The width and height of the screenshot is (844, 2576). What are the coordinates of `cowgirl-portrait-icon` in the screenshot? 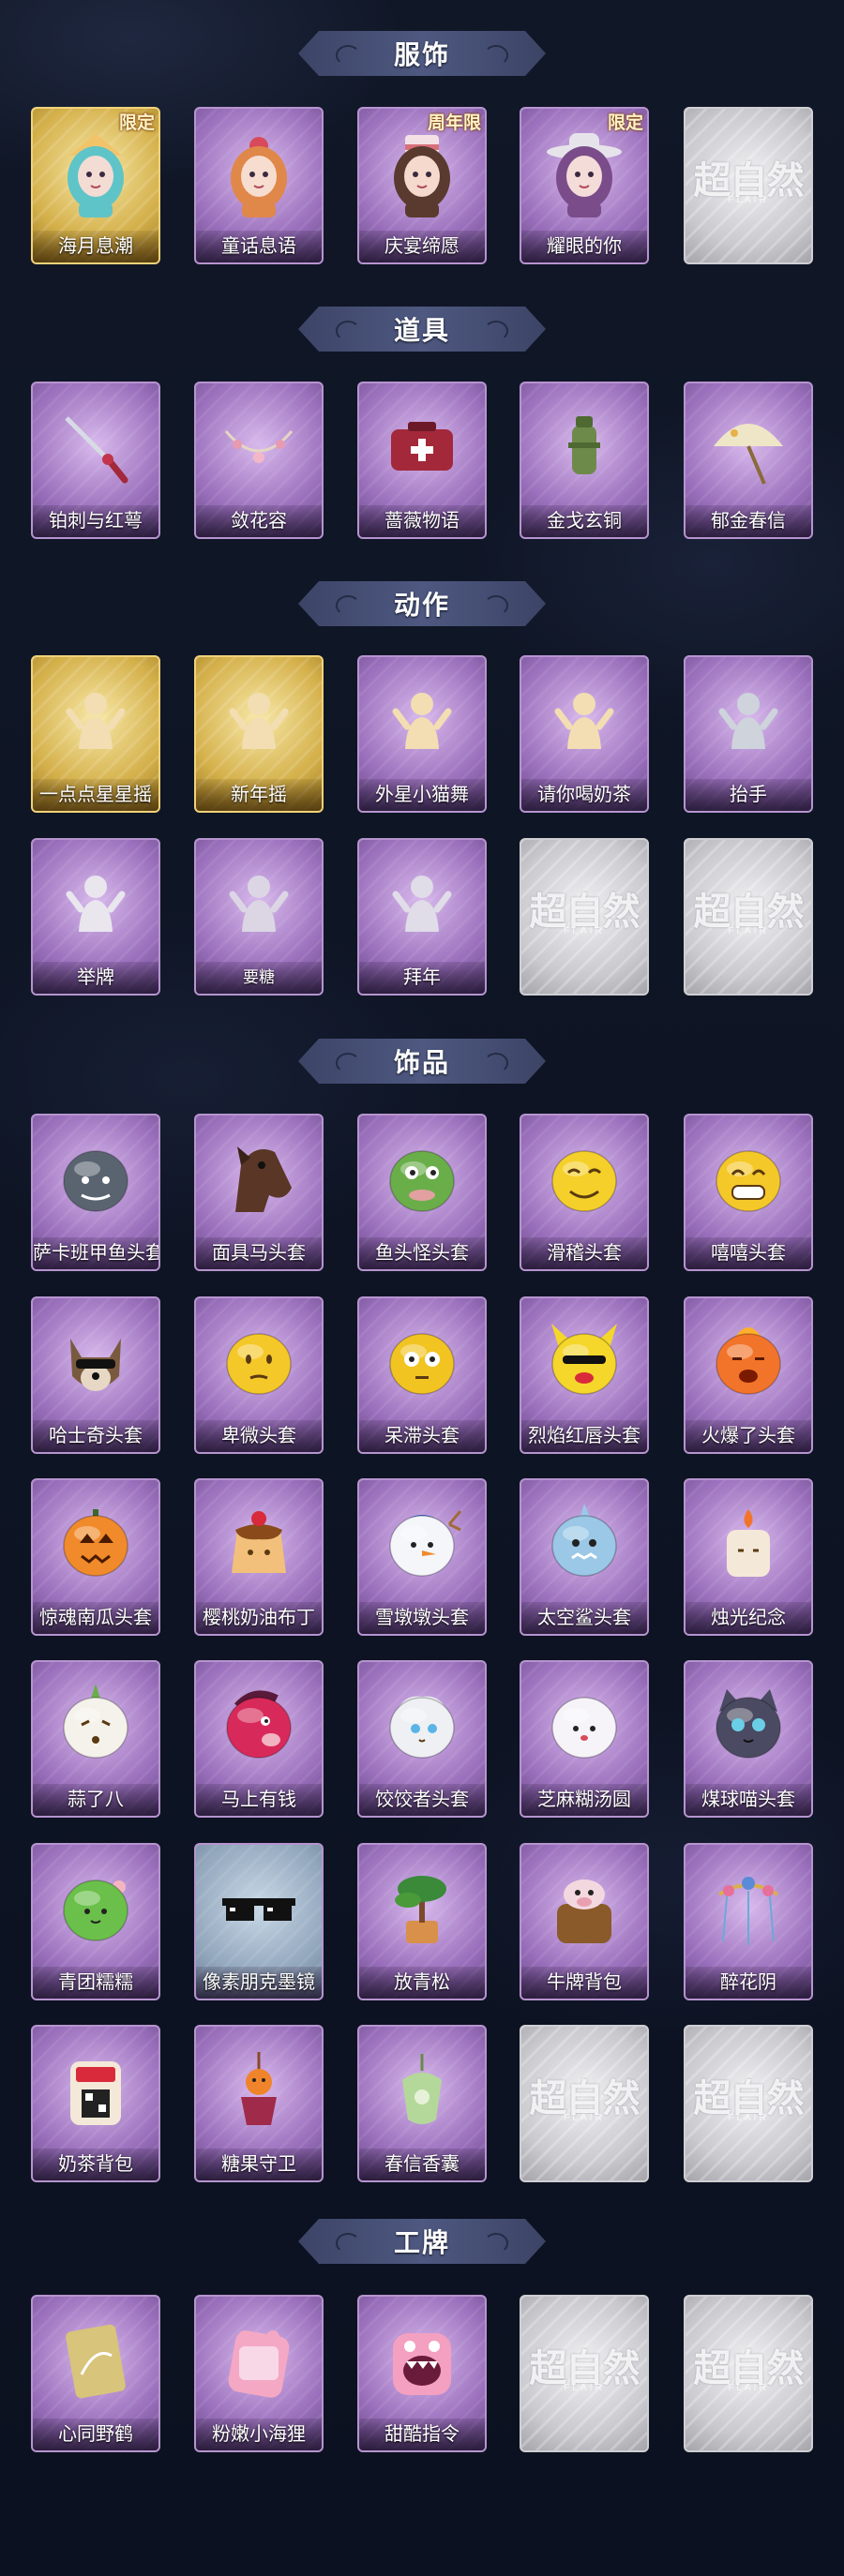 It's located at (584, 172).